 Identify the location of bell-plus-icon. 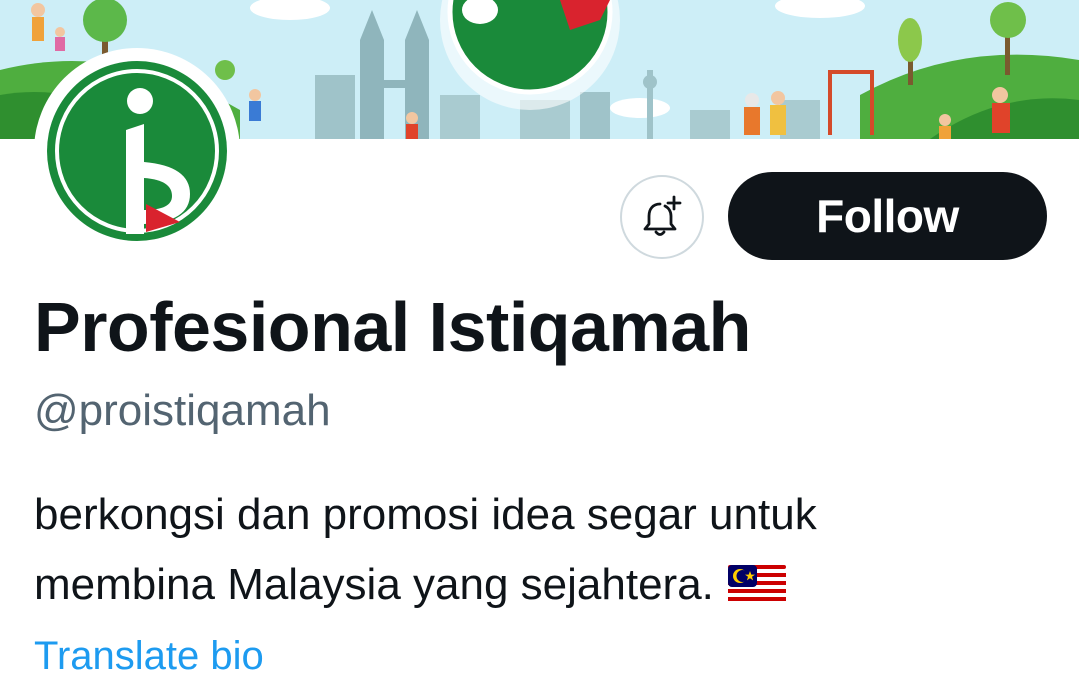
(662, 215).